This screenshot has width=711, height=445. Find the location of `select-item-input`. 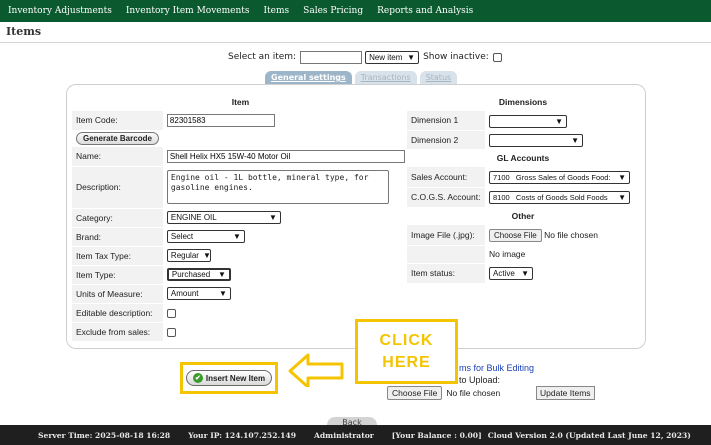

select-item-input is located at coordinates (331, 57).